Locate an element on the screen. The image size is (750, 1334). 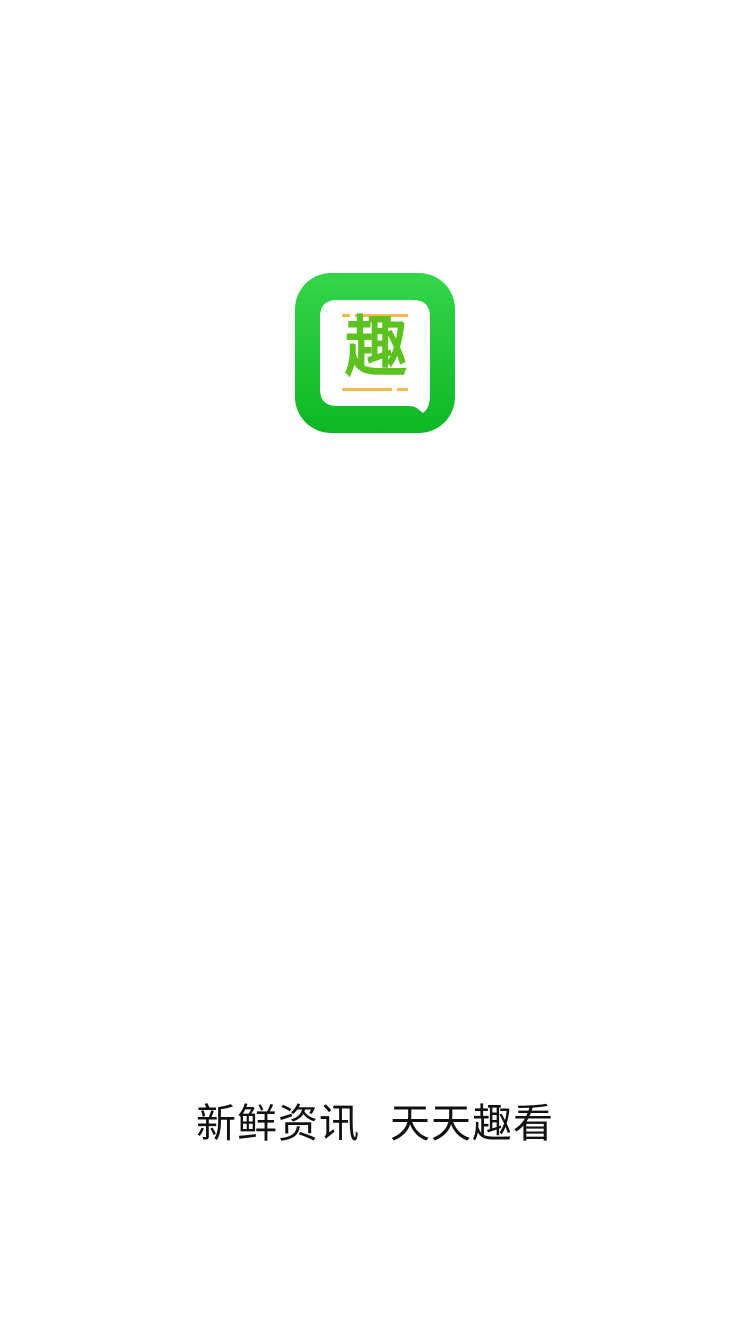
slogan-part-1: 新鲜资讯 is located at coordinates (278, 1124).